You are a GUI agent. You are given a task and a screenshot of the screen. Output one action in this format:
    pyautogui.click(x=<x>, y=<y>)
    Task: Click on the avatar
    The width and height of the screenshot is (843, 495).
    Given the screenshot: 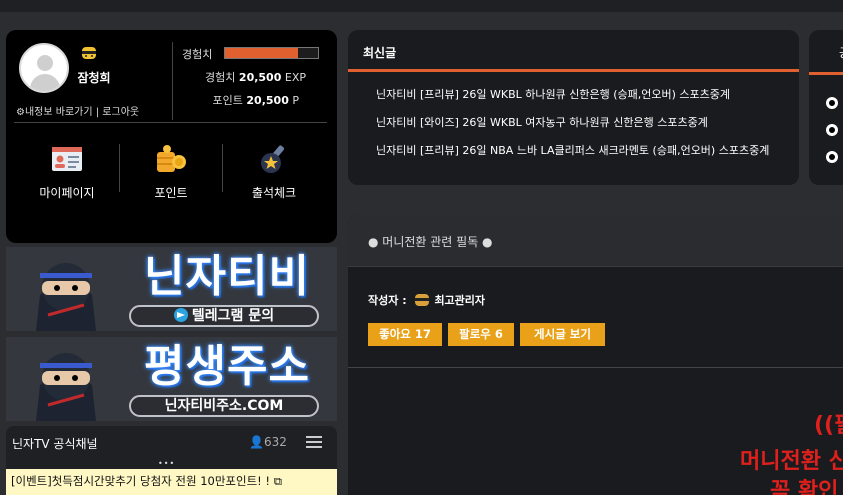 What is the action you would take?
    pyautogui.click(x=44, y=68)
    